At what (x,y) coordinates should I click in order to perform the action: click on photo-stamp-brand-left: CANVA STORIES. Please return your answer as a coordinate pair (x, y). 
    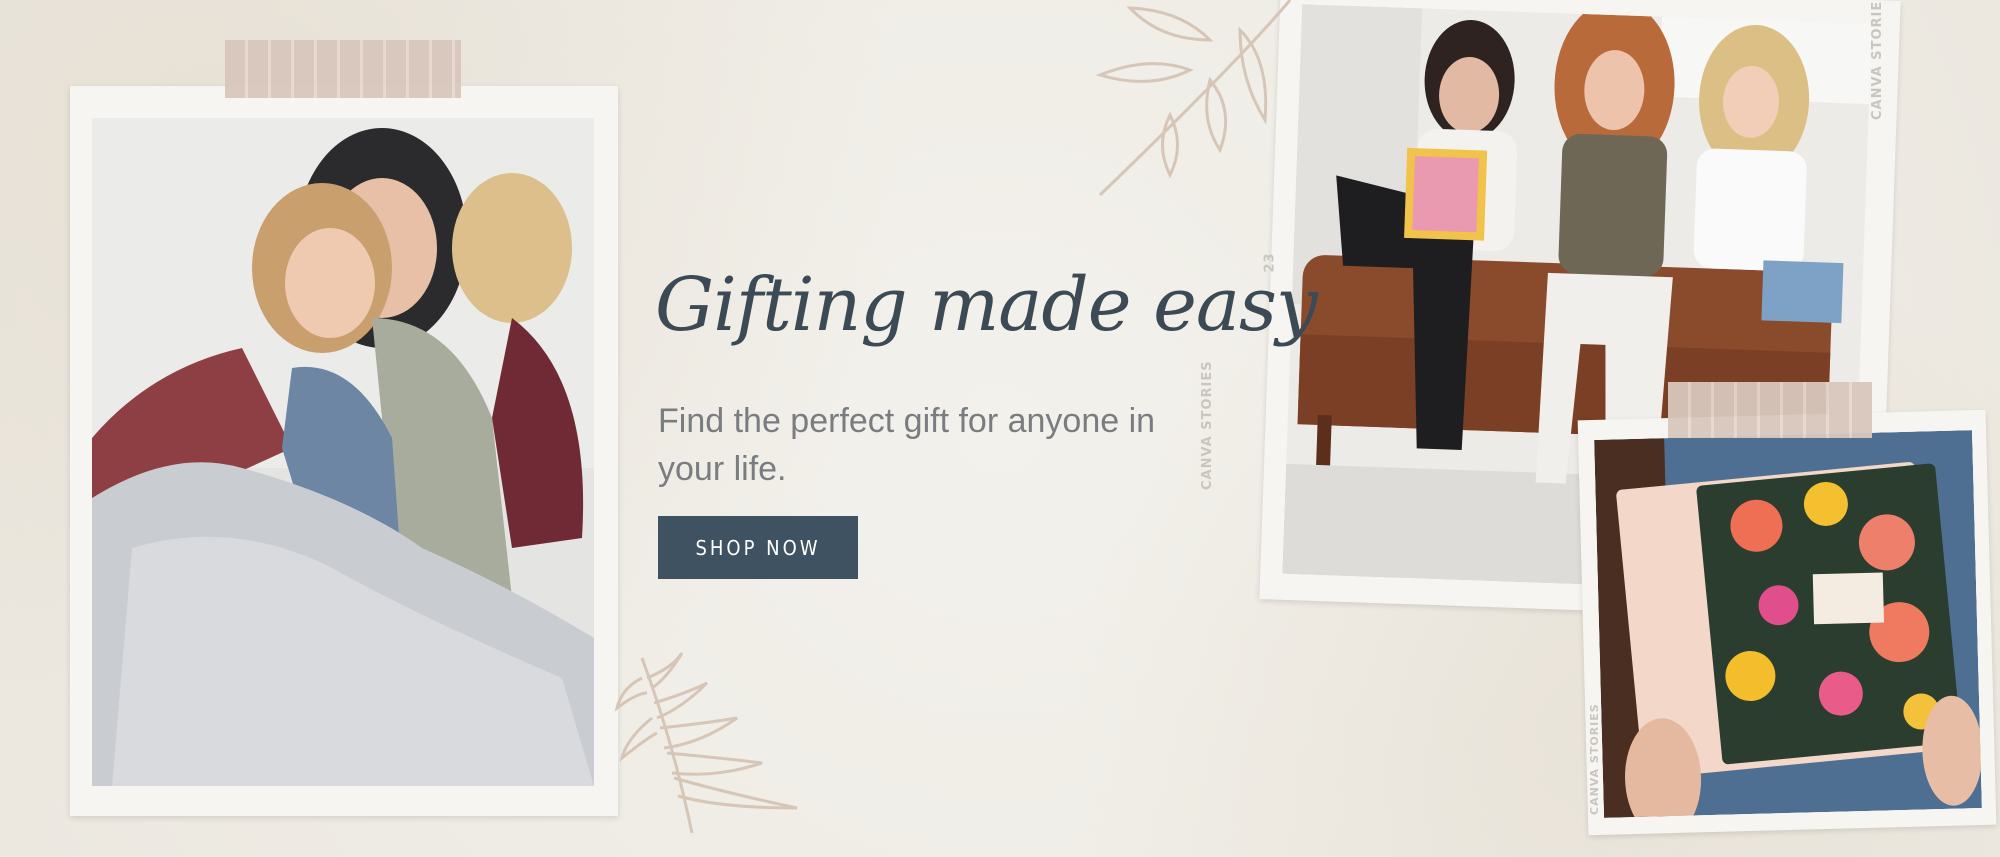
    Looking at the image, I should click on (1207, 425).